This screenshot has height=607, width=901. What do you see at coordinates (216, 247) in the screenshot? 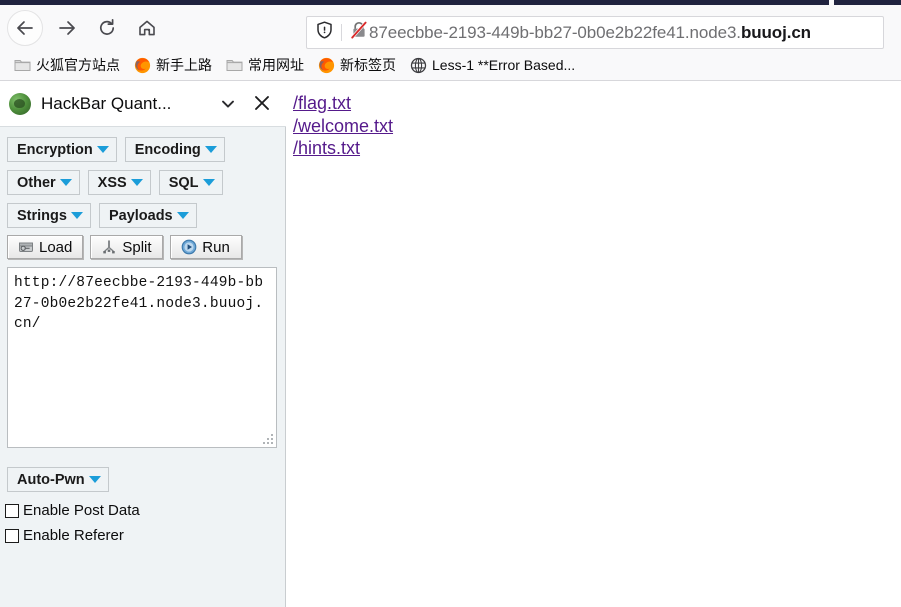
I see `run-label: Run` at bounding box center [216, 247].